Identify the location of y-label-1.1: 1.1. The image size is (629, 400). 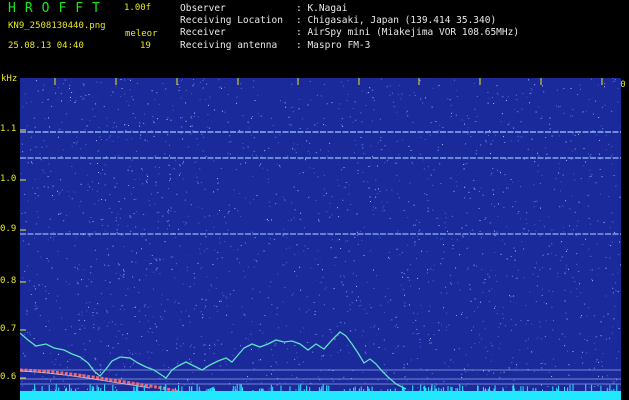
(8, 129).